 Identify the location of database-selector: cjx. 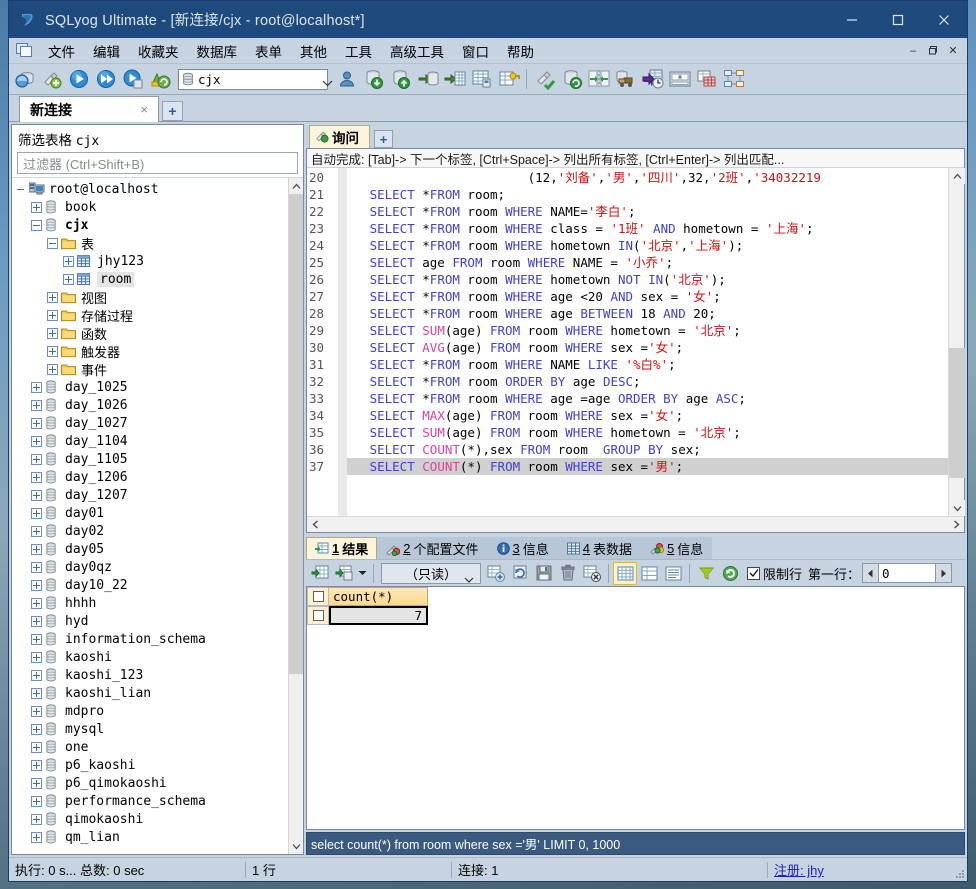
(255, 79).